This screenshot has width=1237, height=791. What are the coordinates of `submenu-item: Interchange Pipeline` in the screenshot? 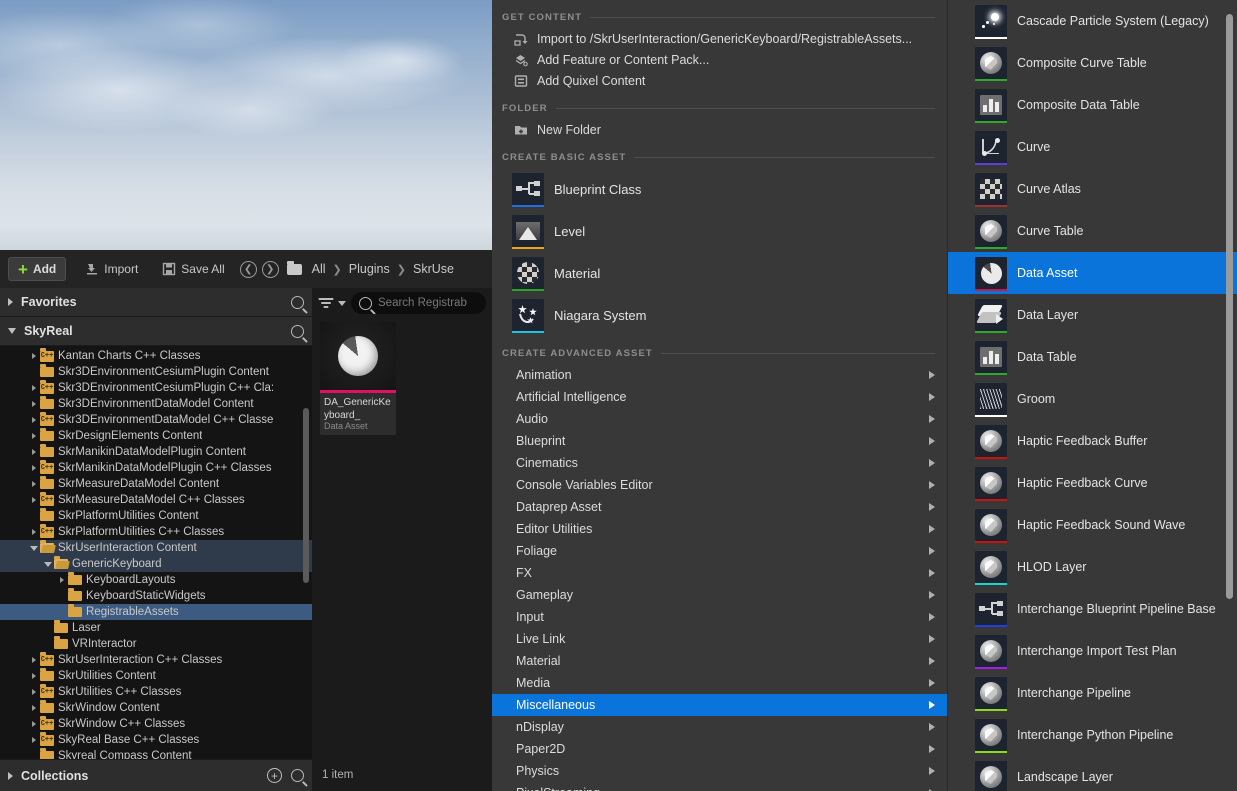 It's located at (1092, 693).